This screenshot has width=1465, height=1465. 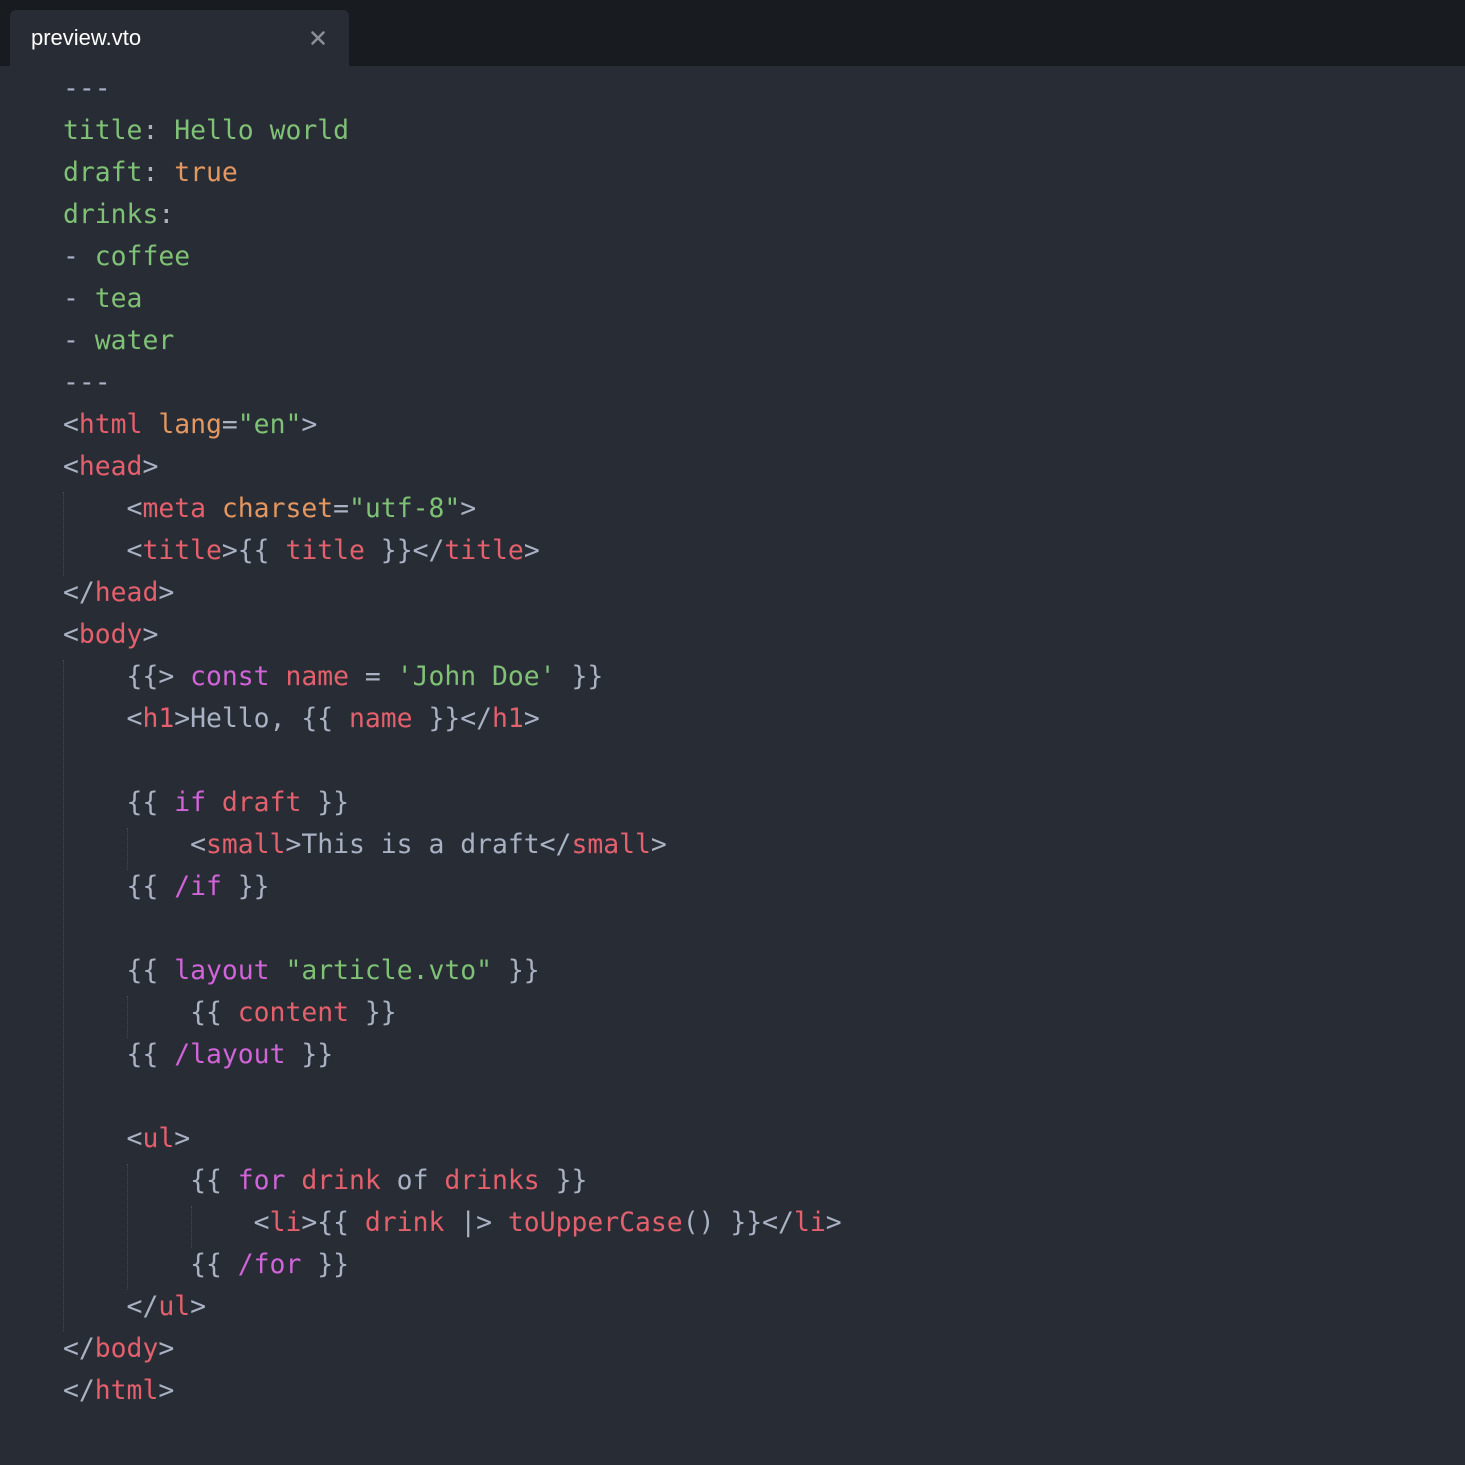 I want to click on code-token: for, so click(x=261, y=1180).